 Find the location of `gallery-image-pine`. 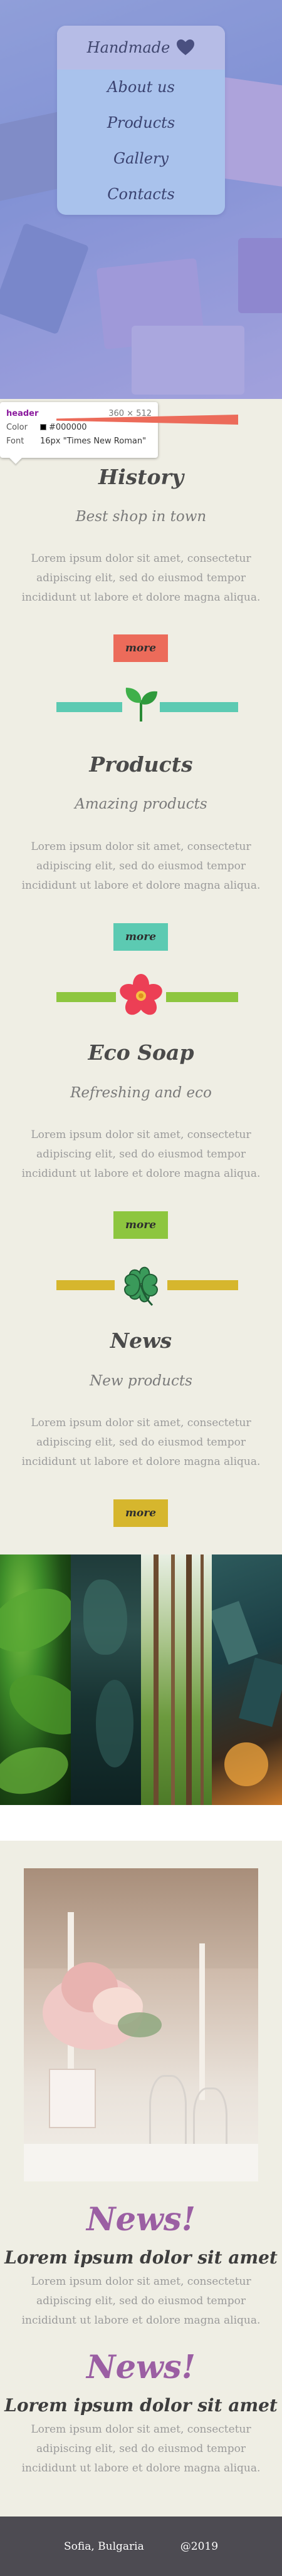

gallery-image-pine is located at coordinates (105, 1679).